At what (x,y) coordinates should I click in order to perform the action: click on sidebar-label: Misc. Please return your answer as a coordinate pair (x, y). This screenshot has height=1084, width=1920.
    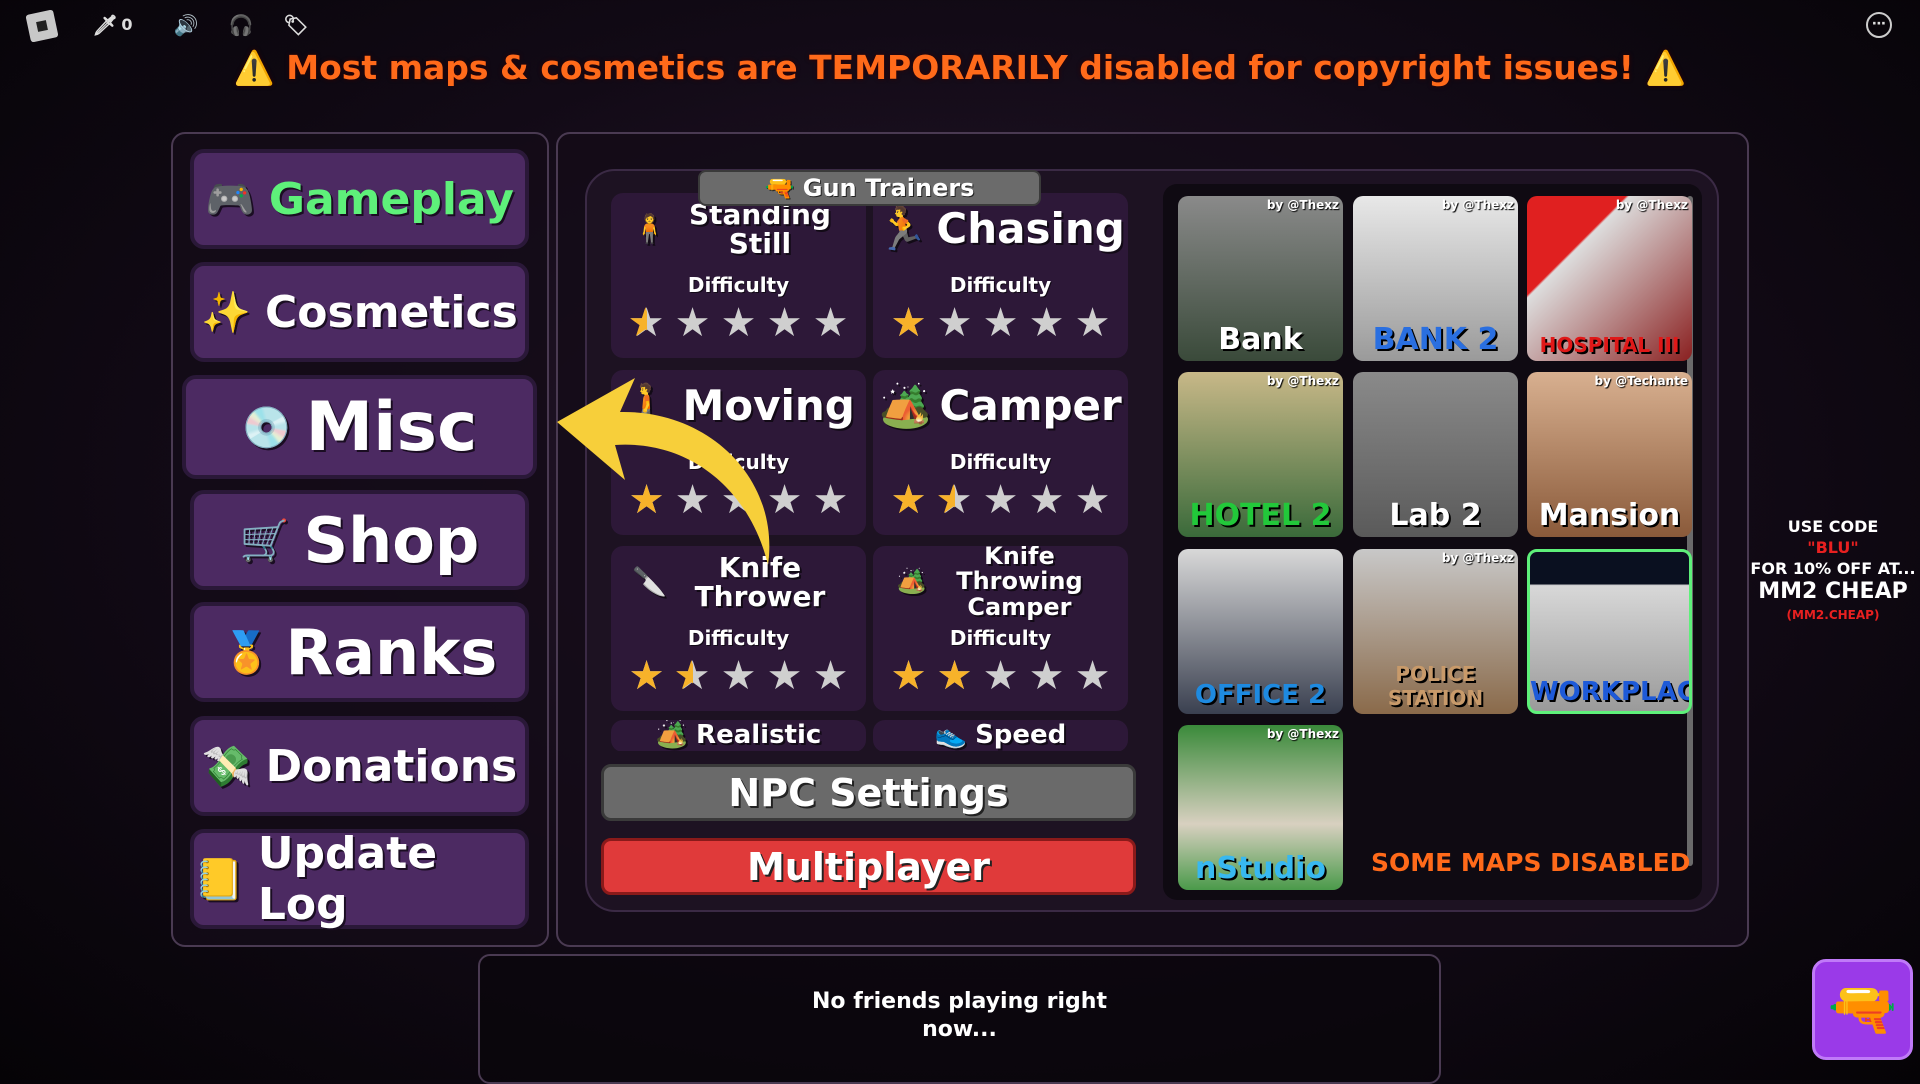
    Looking at the image, I should click on (391, 427).